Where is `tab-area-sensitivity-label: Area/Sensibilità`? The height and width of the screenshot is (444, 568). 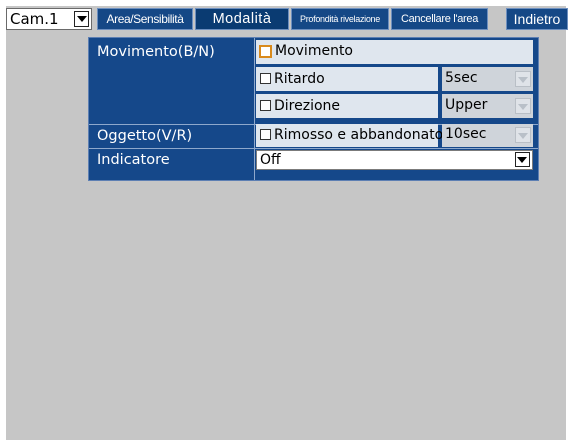 tab-area-sensitivity-label: Area/Sensibilità is located at coordinates (145, 19).